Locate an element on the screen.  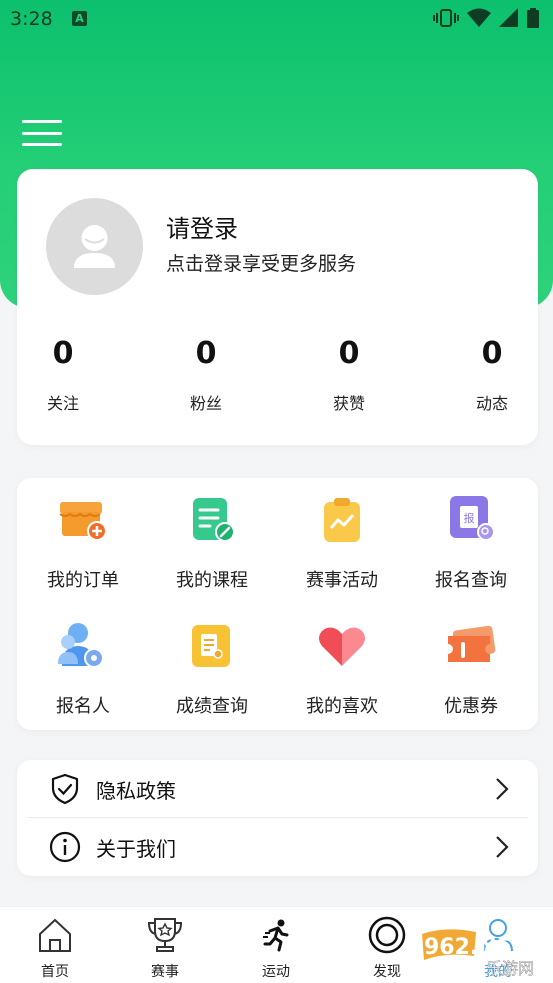
stat-label: 获赞 is located at coordinates (348, 403).